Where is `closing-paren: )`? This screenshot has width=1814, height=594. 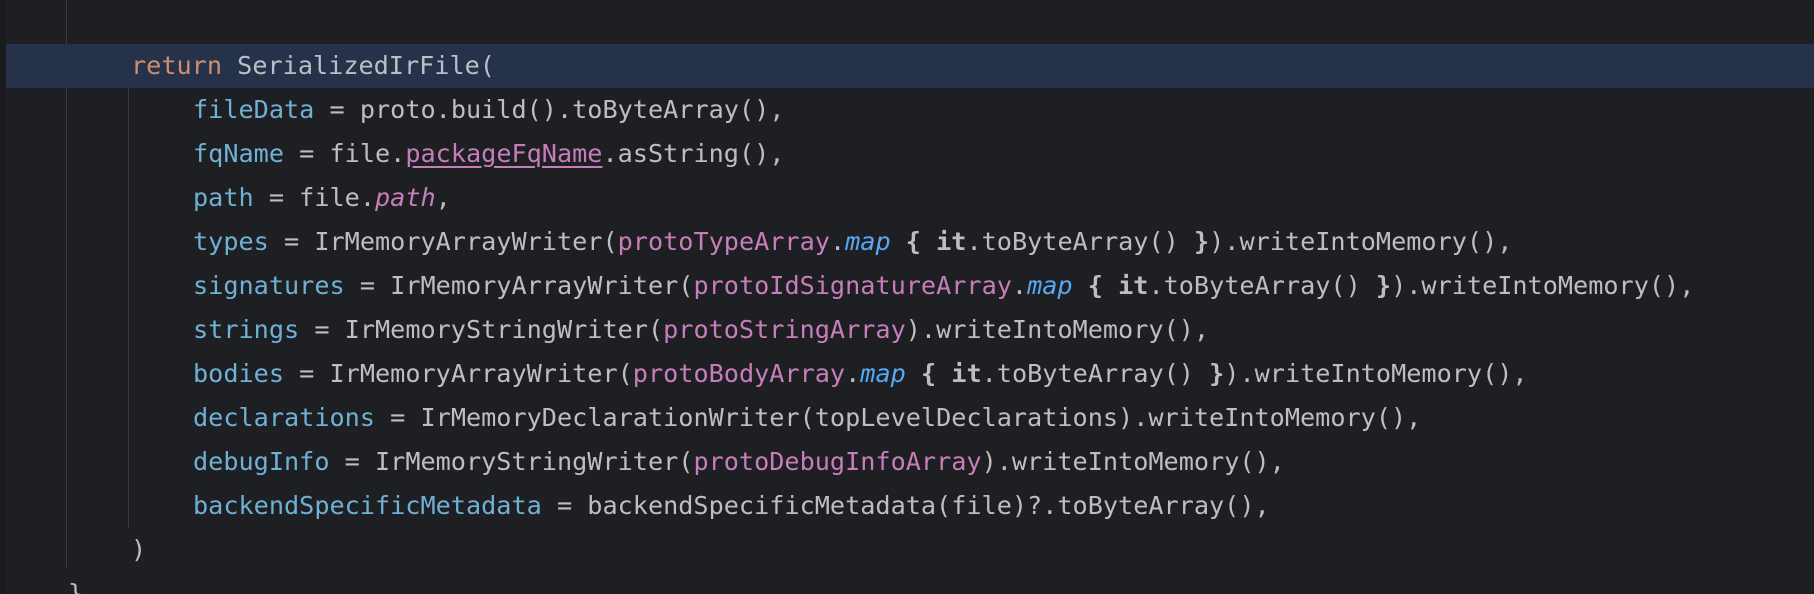 closing-paren: ) is located at coordinates (139, 549).